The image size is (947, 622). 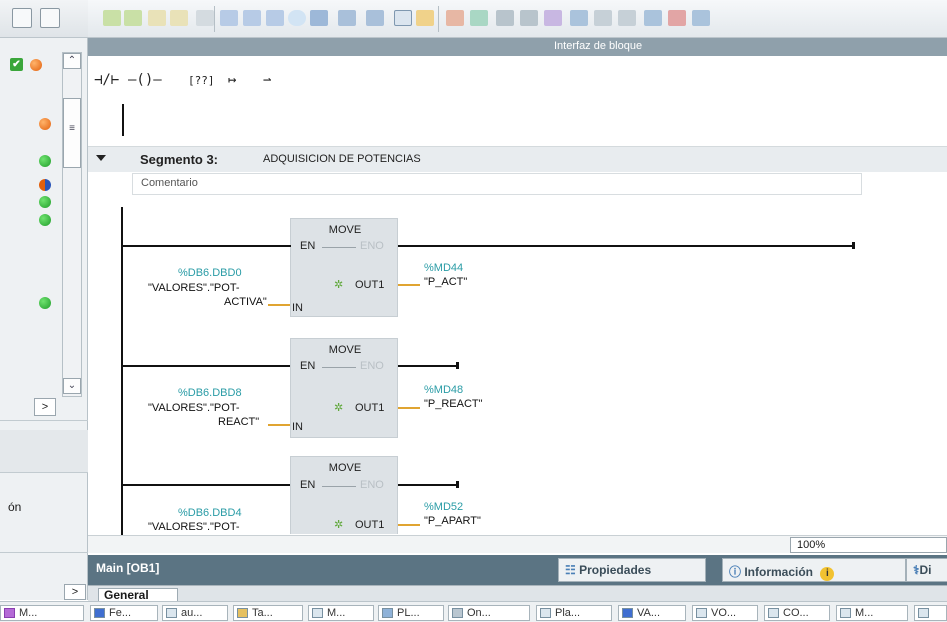 What do you see at coordinates (677, 18) in the screenshot?
I see `stop-icon` at bounding box center [677, 18].